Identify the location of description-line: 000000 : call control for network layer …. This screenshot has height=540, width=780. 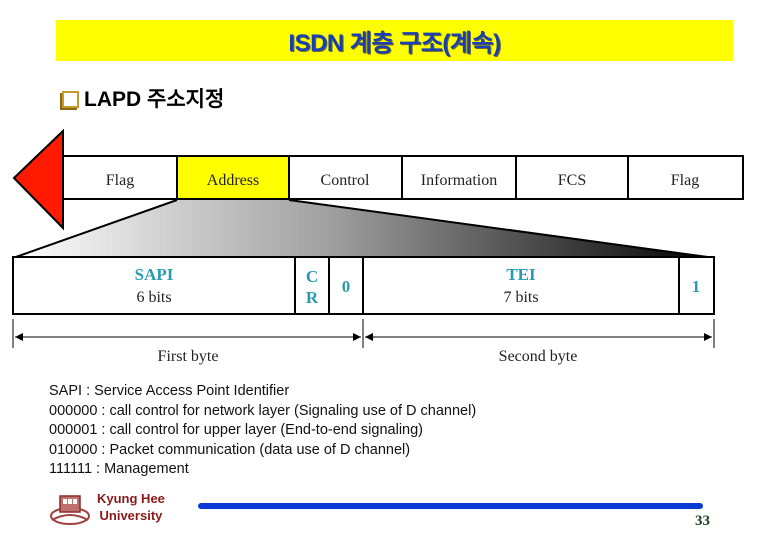
(263, 410).